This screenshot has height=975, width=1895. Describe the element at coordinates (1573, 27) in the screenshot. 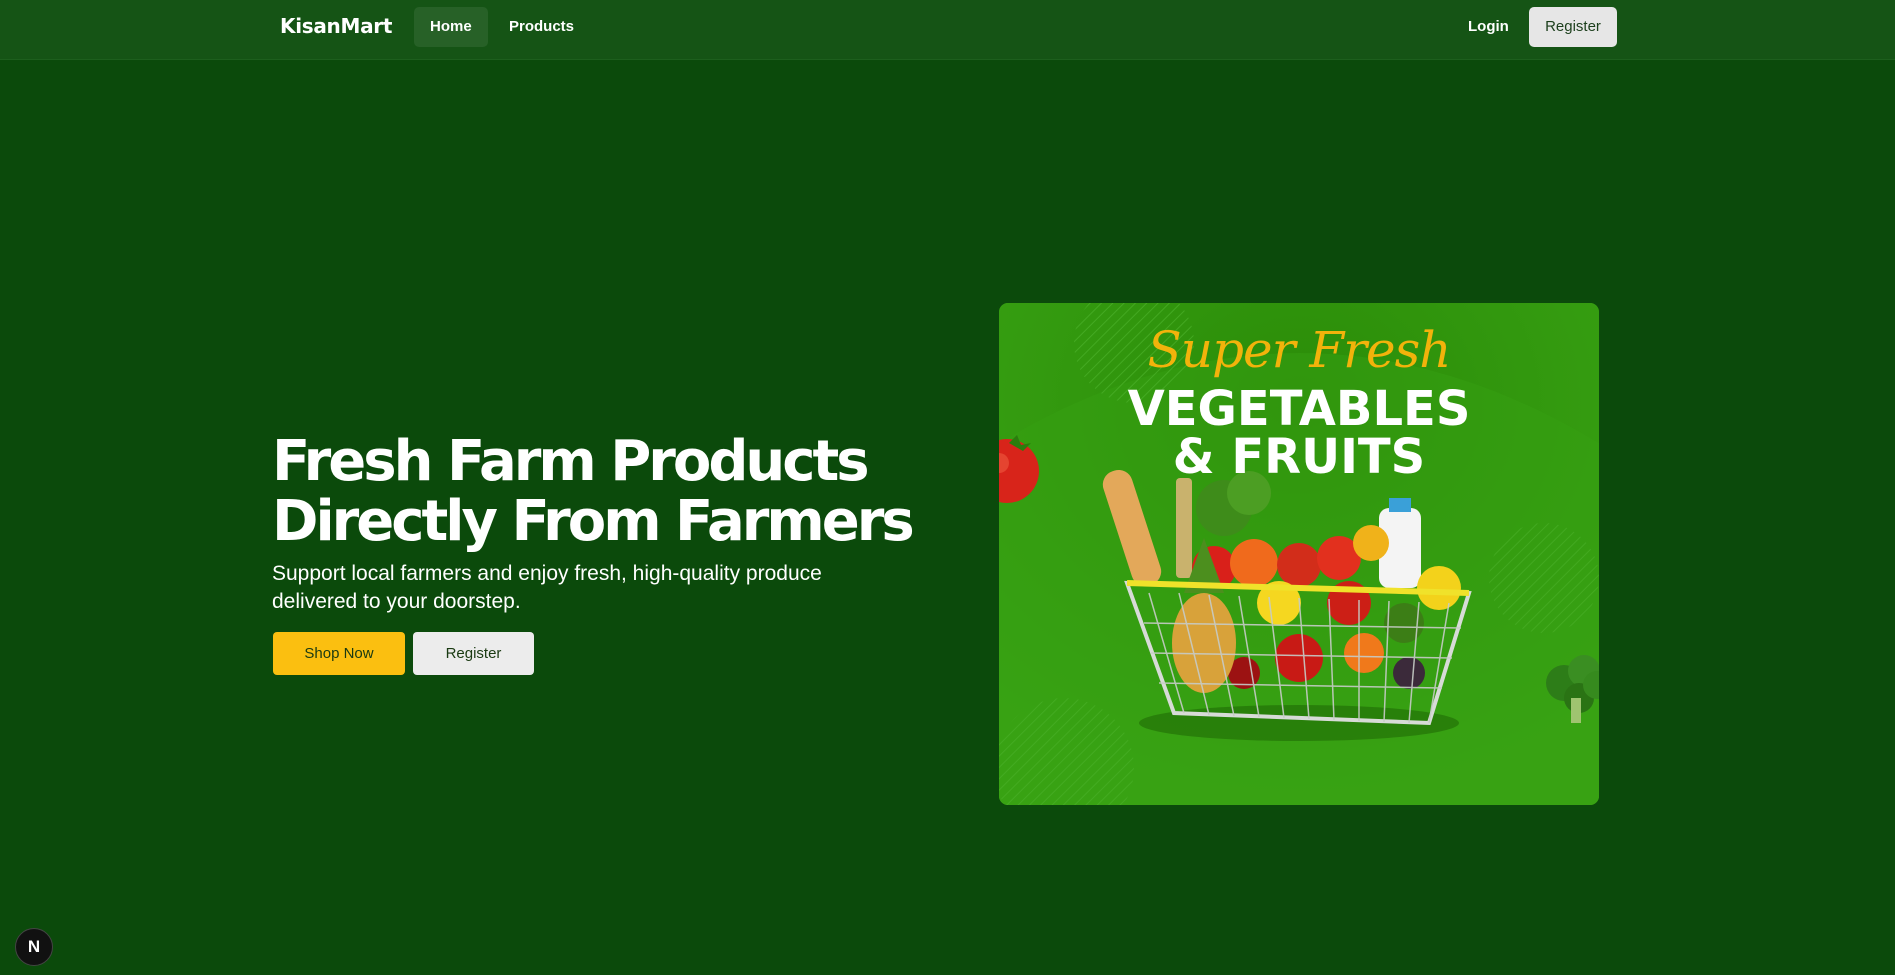

I see `nav-register-button: Register` at that location.